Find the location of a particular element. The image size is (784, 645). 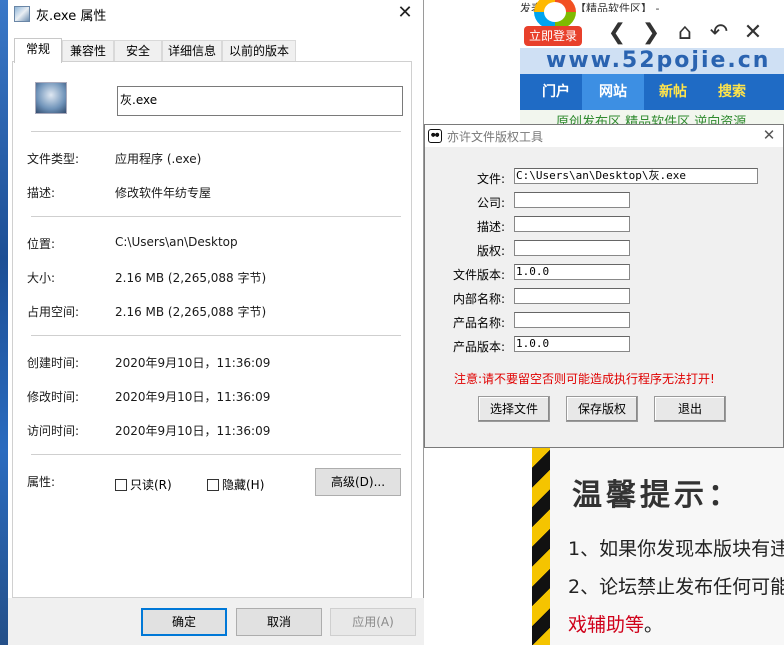

description-input is located at coordinates (572, 224).